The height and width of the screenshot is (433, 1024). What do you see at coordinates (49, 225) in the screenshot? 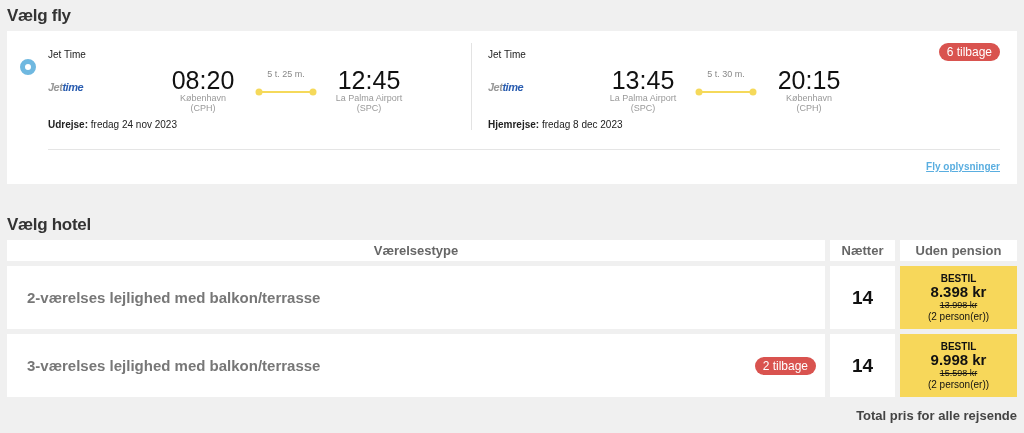
I see `section-heading: Vælg hotel` at bounding box center [49, 225].